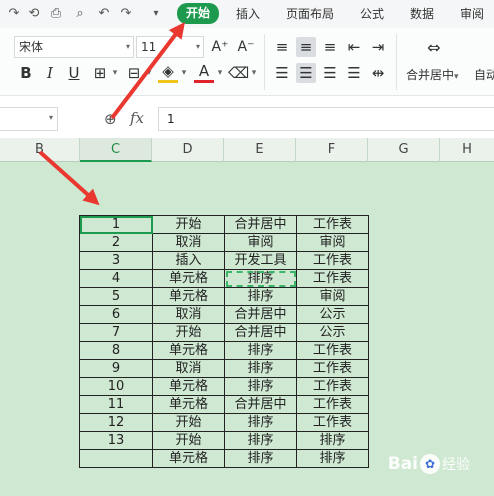  Describe the element at coordinates (104, 14) in the screenshot. I see `undo-icon: ↶` at that location.